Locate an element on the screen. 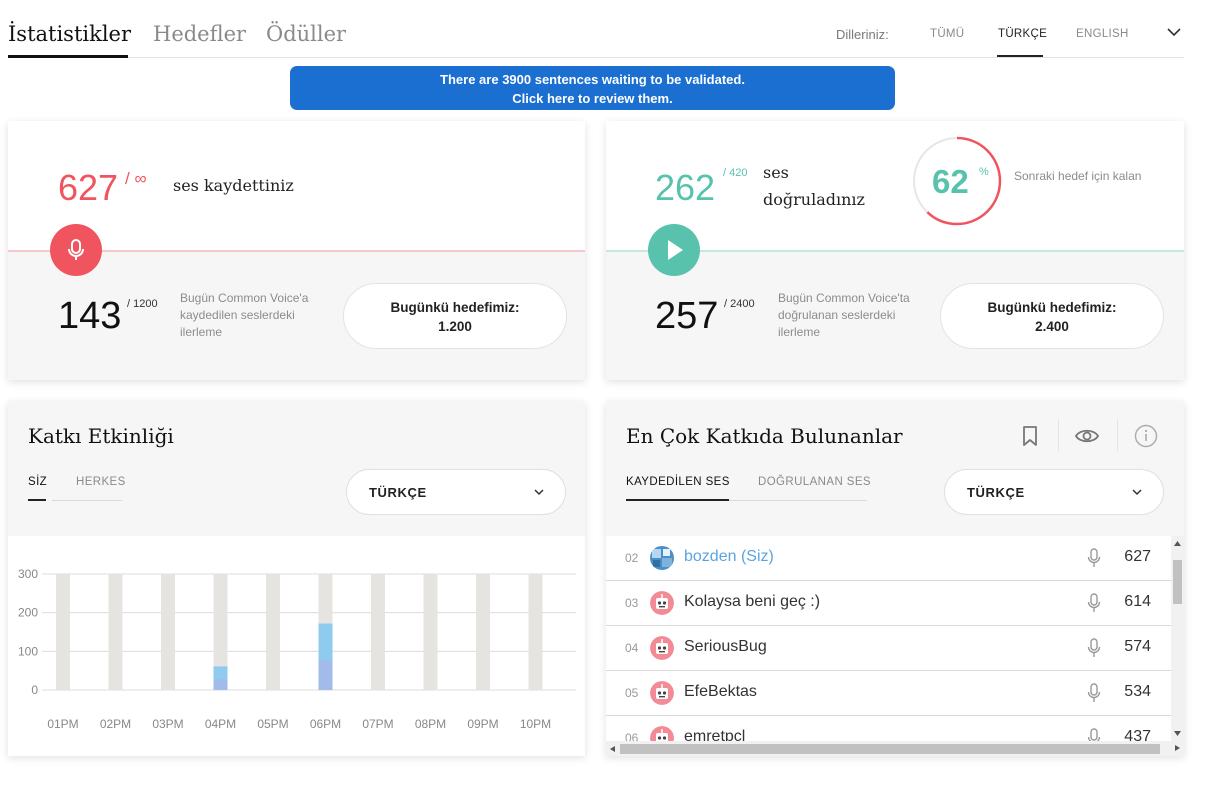 The image size is (1213, 799). leaderboard-row: 03 Kolaysa beni geç :) 614 is located at coordinates (888, 603).